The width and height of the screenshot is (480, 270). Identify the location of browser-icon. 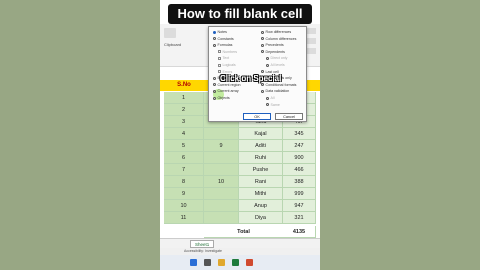
(249, 262).